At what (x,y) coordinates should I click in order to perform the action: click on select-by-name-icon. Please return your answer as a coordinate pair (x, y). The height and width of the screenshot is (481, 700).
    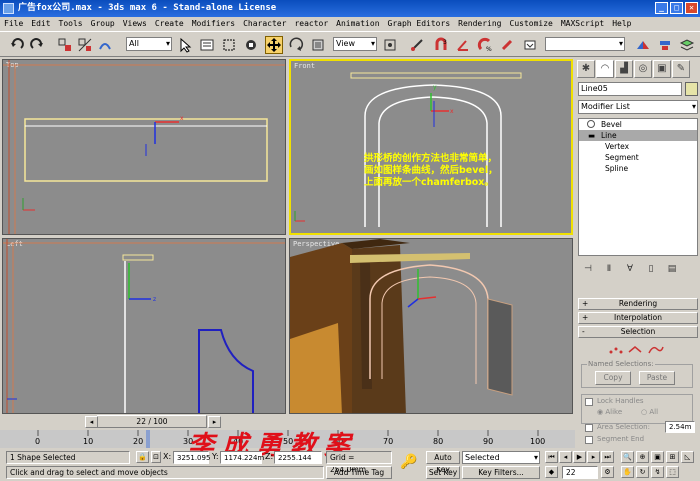
    Looking at the image, I should click on (207, 45).